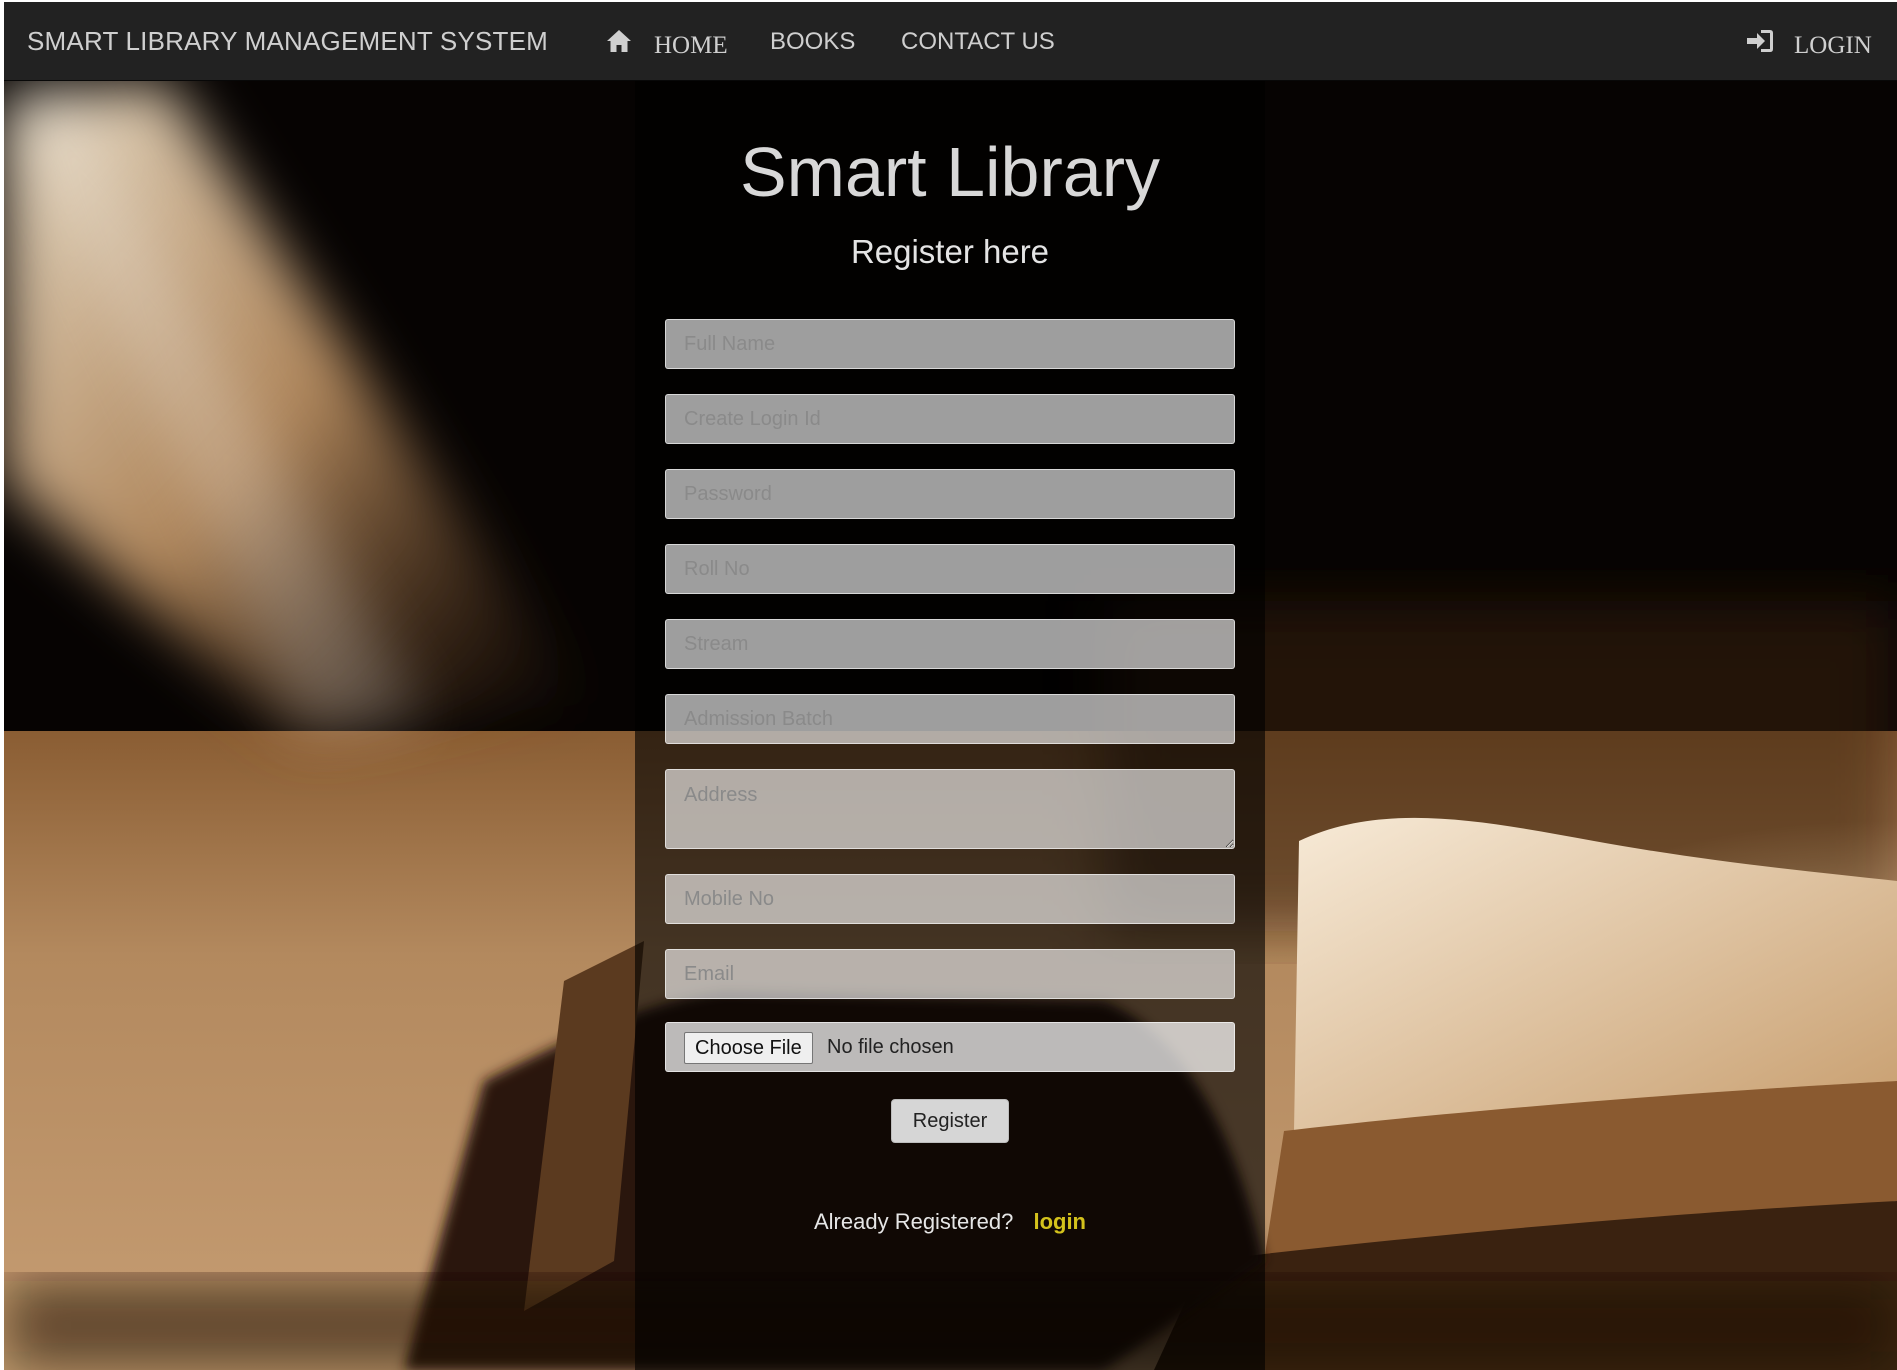 The width and height of the screenshot is (1897, 1370). I want to click on login-icon, so click(1760, 41).